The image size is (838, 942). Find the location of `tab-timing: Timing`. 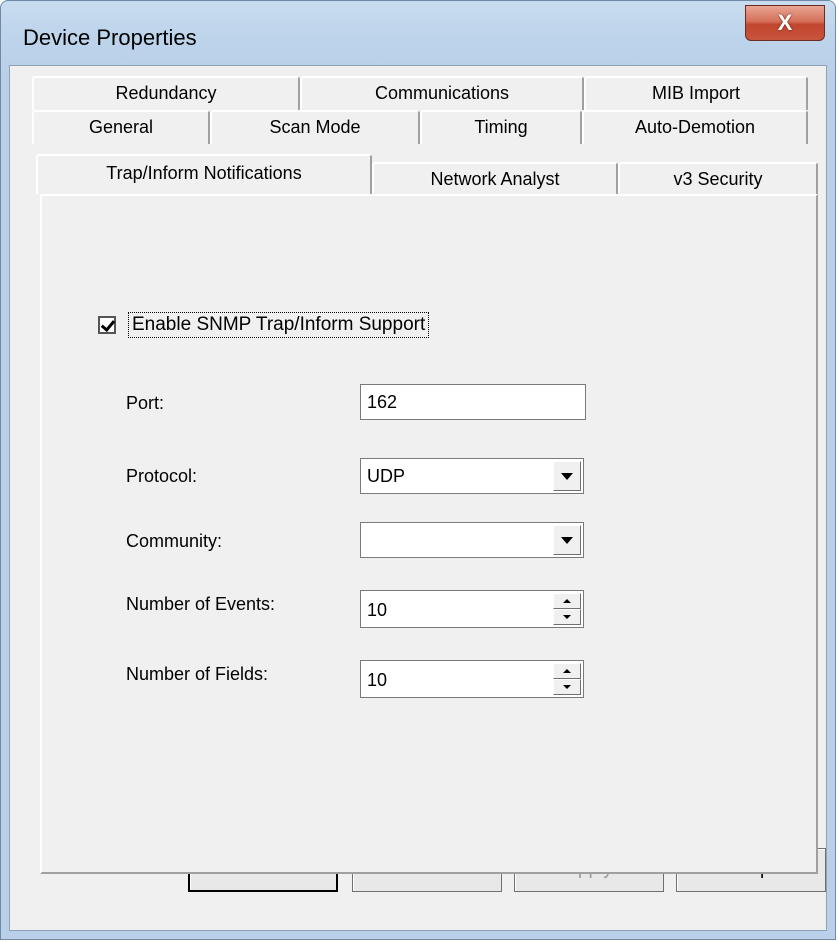

tab-timing: Timing is located at coordinates (501, 127).